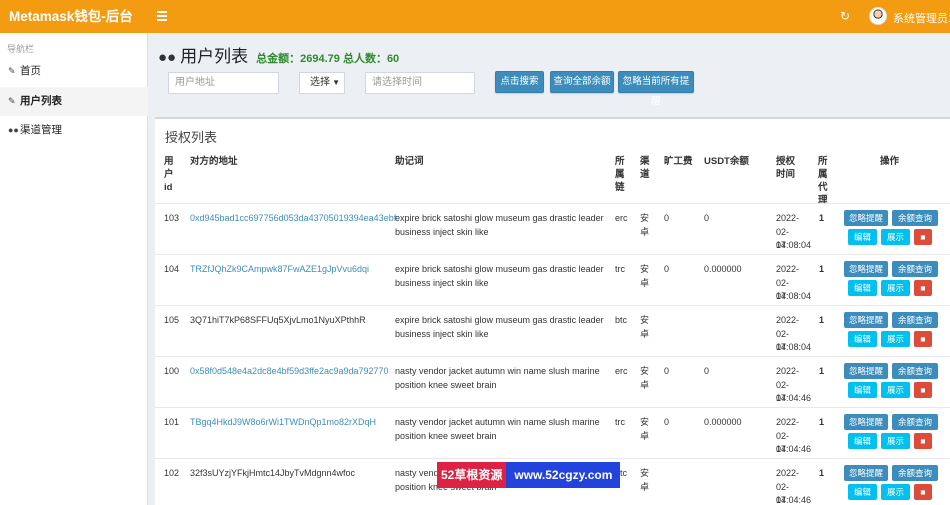  Describe the element at coordinates (172, 320) in the screenshot. I see `cell-user-id: 105` at that location.